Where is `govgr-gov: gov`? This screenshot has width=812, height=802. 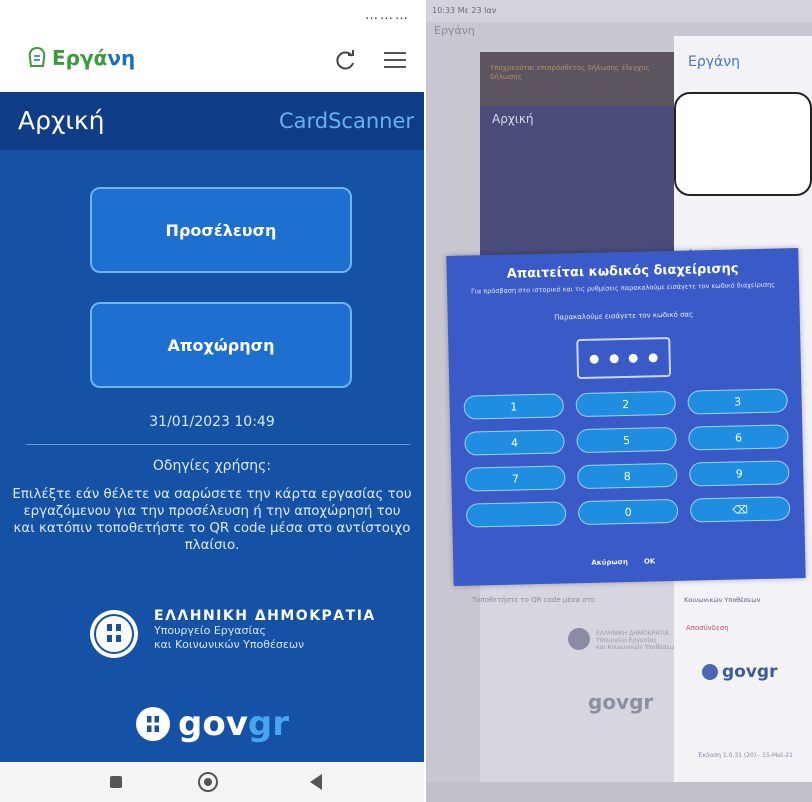 govgr-gov: gov is located at coordinates (213, 724).